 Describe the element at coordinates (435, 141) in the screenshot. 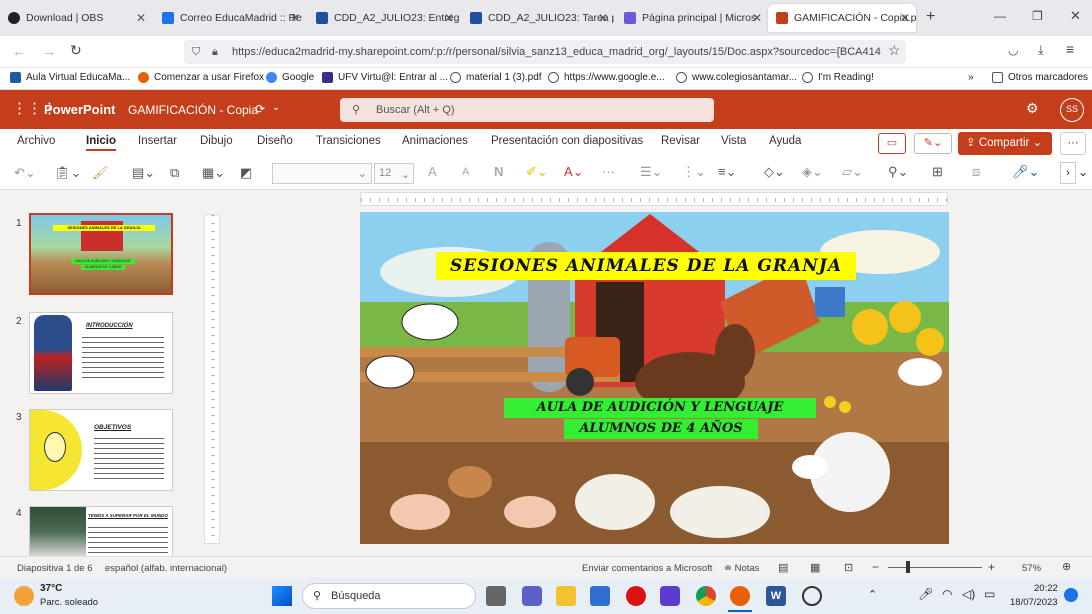

I see `tab-animaciones: Animaciones` at that location.